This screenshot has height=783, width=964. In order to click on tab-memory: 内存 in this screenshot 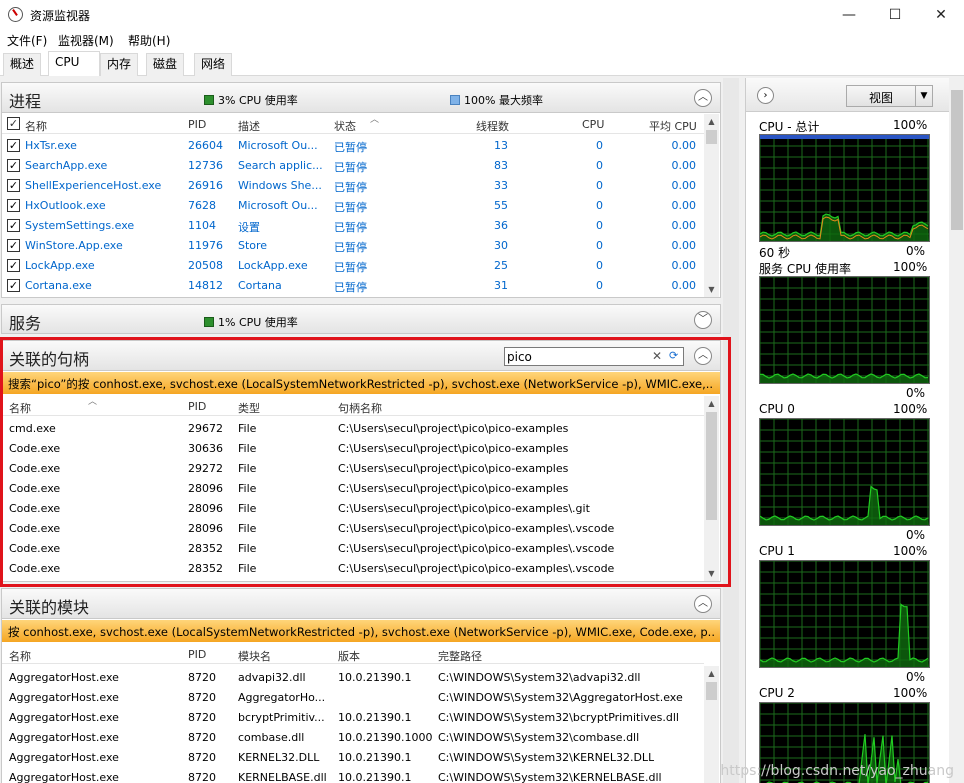, I will do `click(119, 64)`.